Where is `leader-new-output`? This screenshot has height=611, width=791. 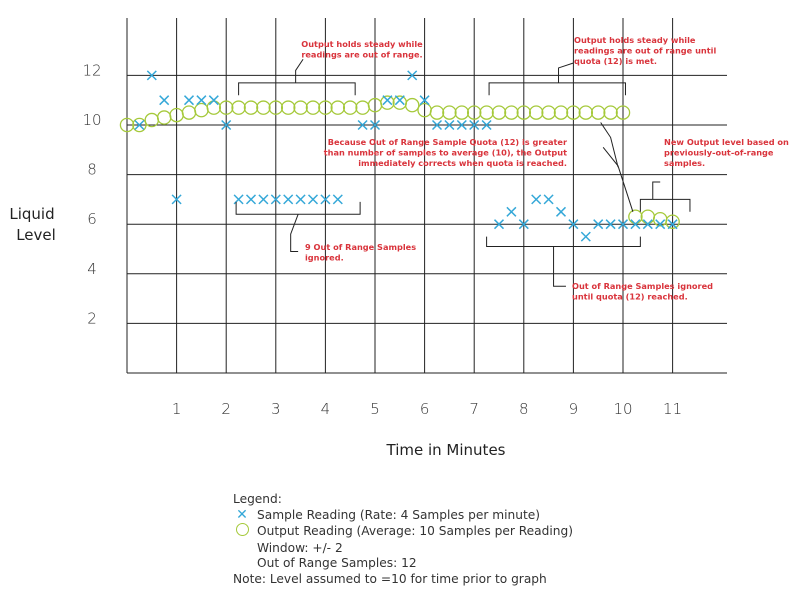
leader-new-output is located at coordinates (656, 190).